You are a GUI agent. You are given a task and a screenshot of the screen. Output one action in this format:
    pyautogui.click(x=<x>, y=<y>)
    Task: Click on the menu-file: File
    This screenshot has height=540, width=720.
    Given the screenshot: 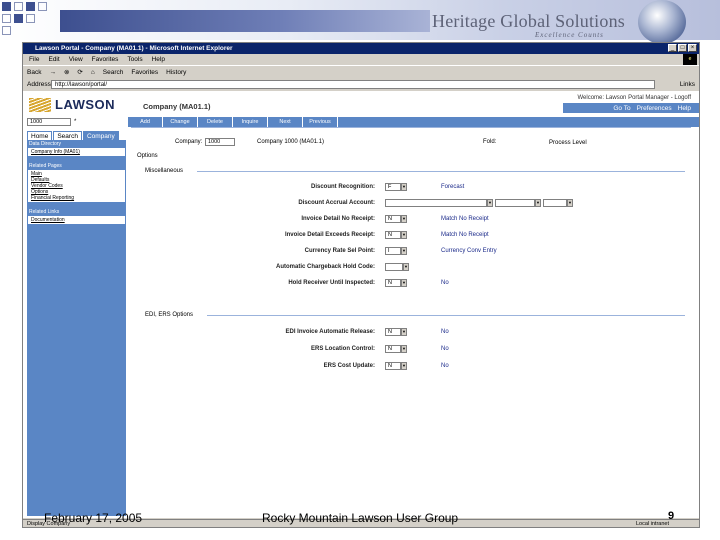 What is the action you would take?
    pyautogui.click(x=34, y=59)
    